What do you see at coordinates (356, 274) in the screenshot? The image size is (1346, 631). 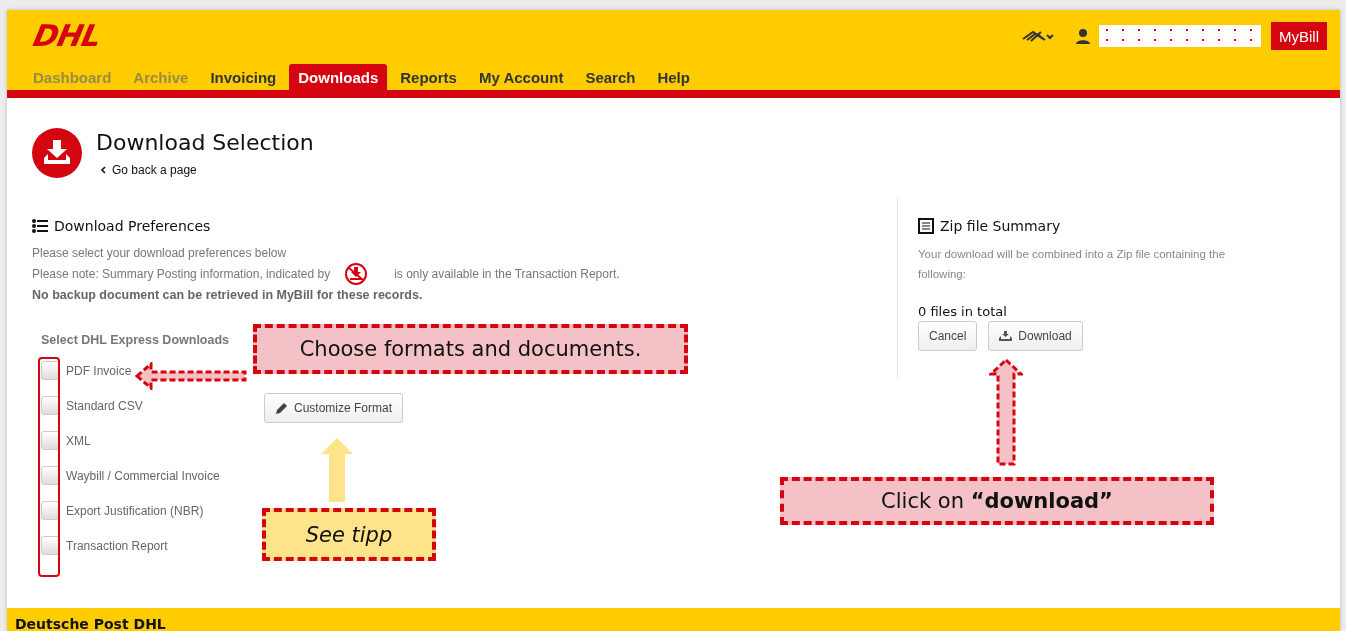 I see `download-badge-icon` at bounding box center [356, 274].